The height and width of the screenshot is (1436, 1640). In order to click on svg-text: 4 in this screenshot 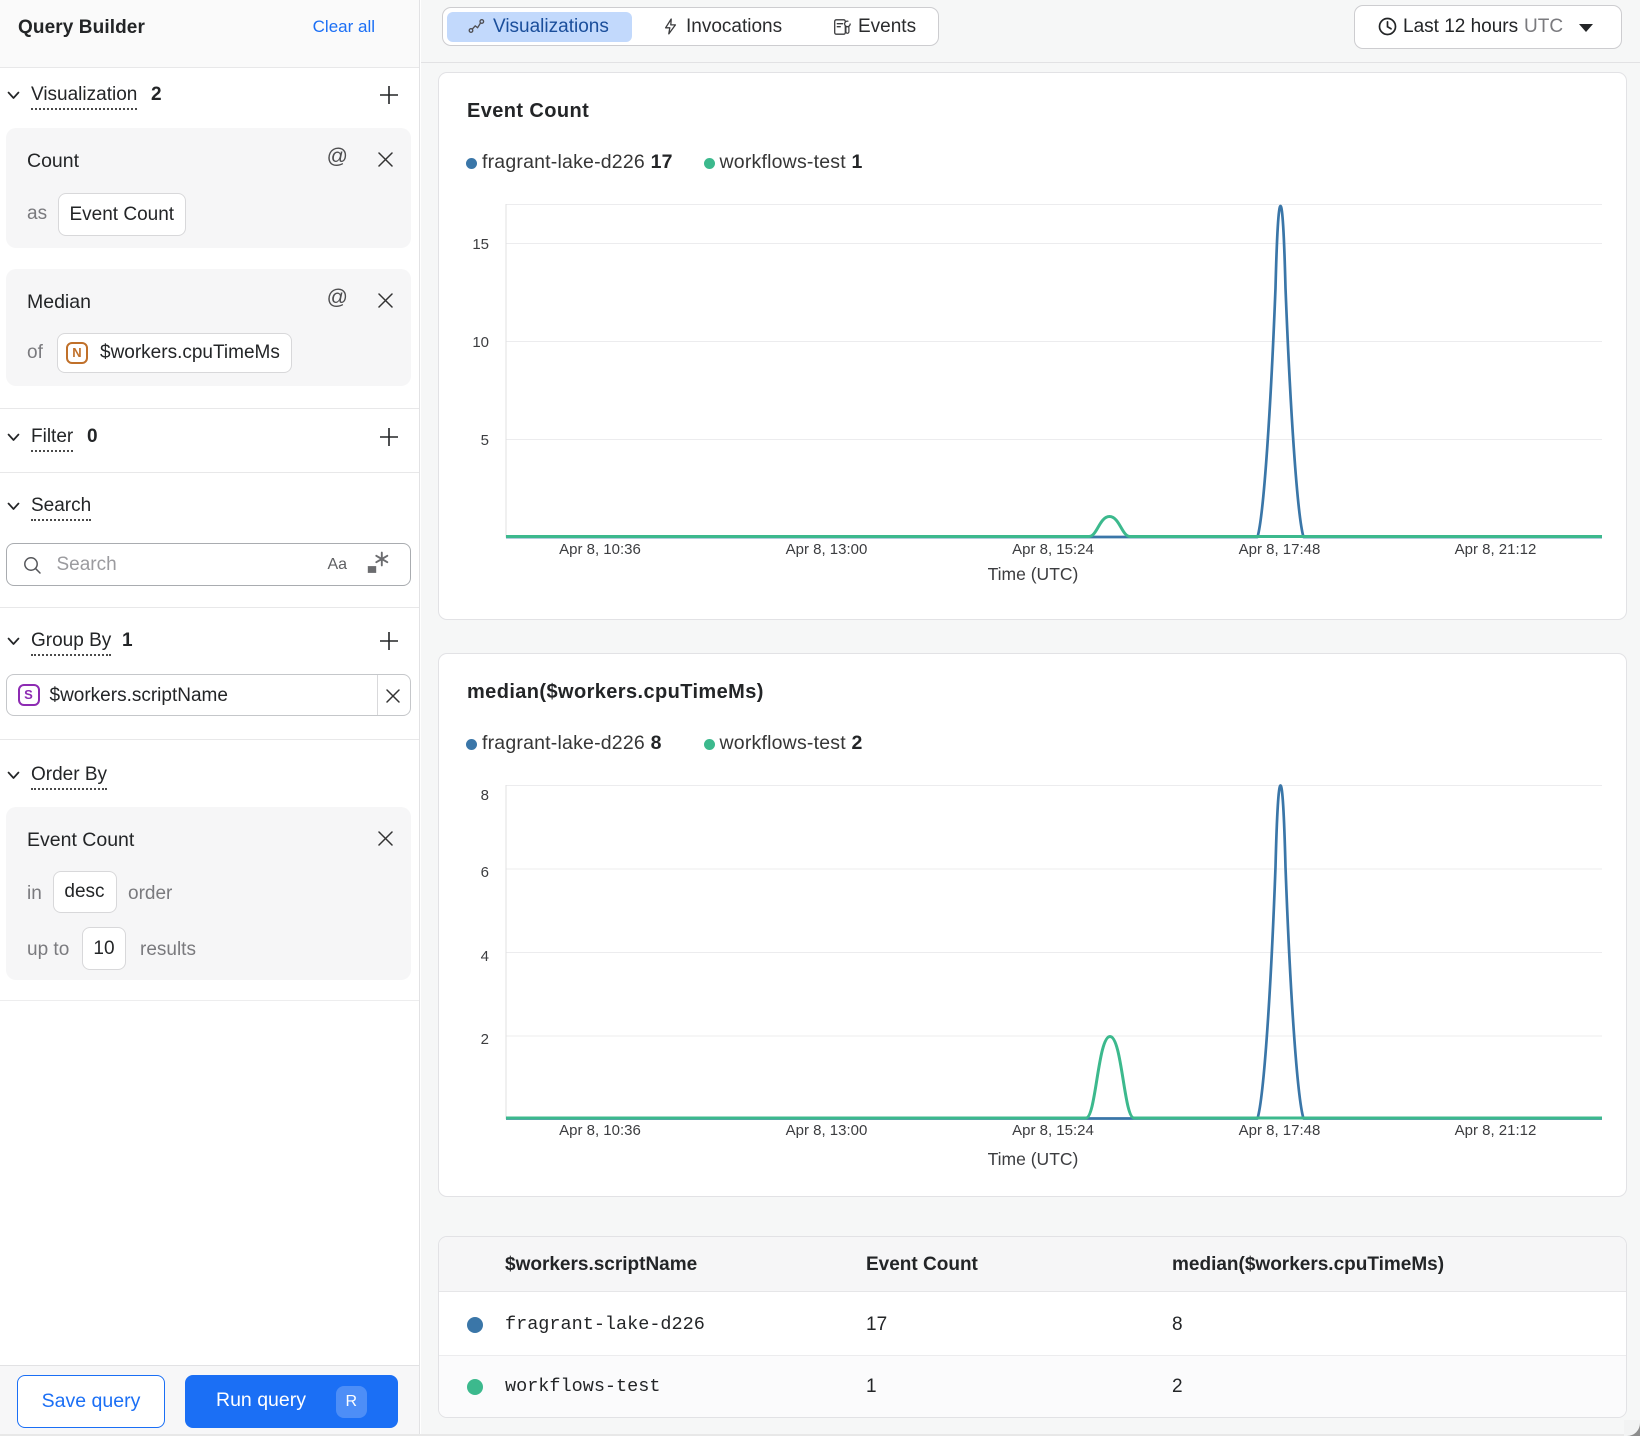, I will do `click(485, 956)`.